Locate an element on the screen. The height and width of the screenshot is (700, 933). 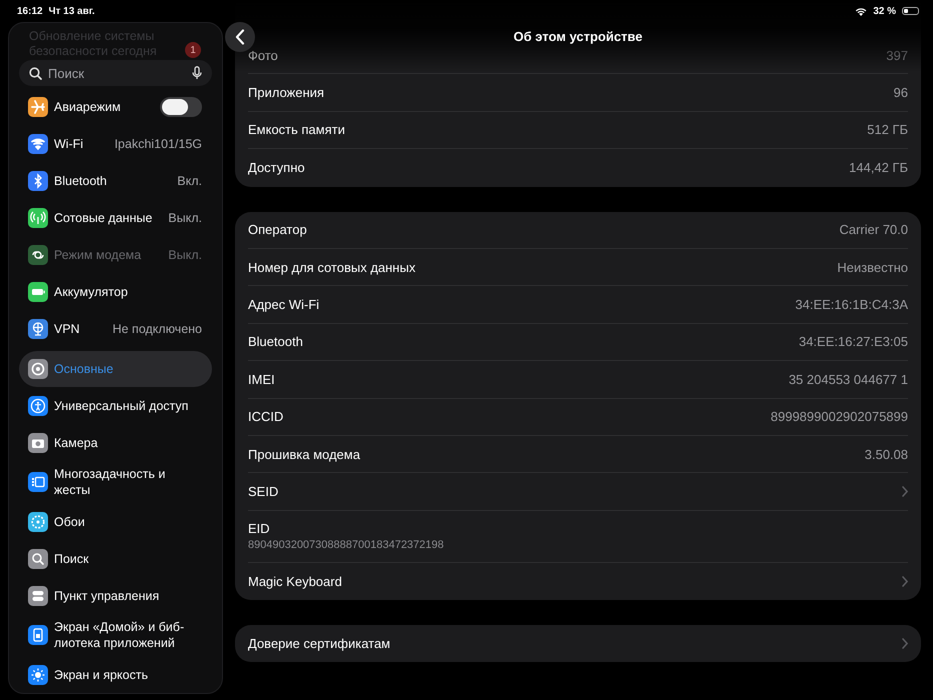
row-label: Прошивка модема is located at coordinates (304, 454).